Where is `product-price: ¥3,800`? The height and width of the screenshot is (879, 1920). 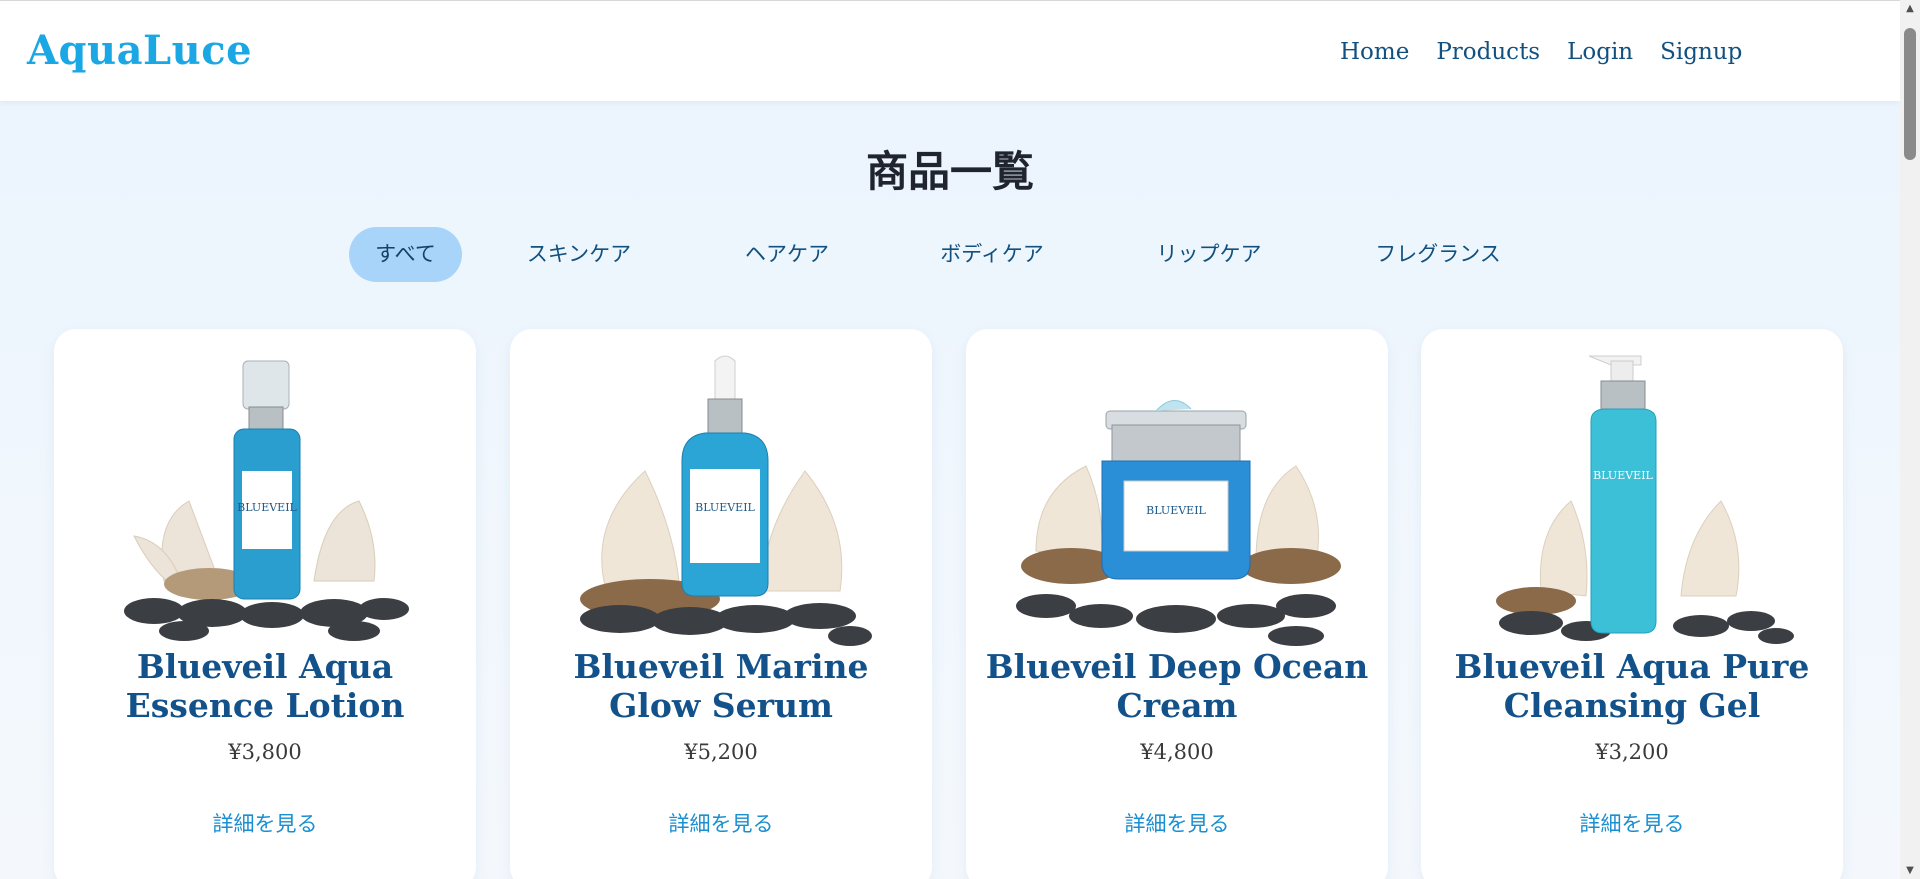 product-price: ¥3,800 is located at coordinates (265, 752).